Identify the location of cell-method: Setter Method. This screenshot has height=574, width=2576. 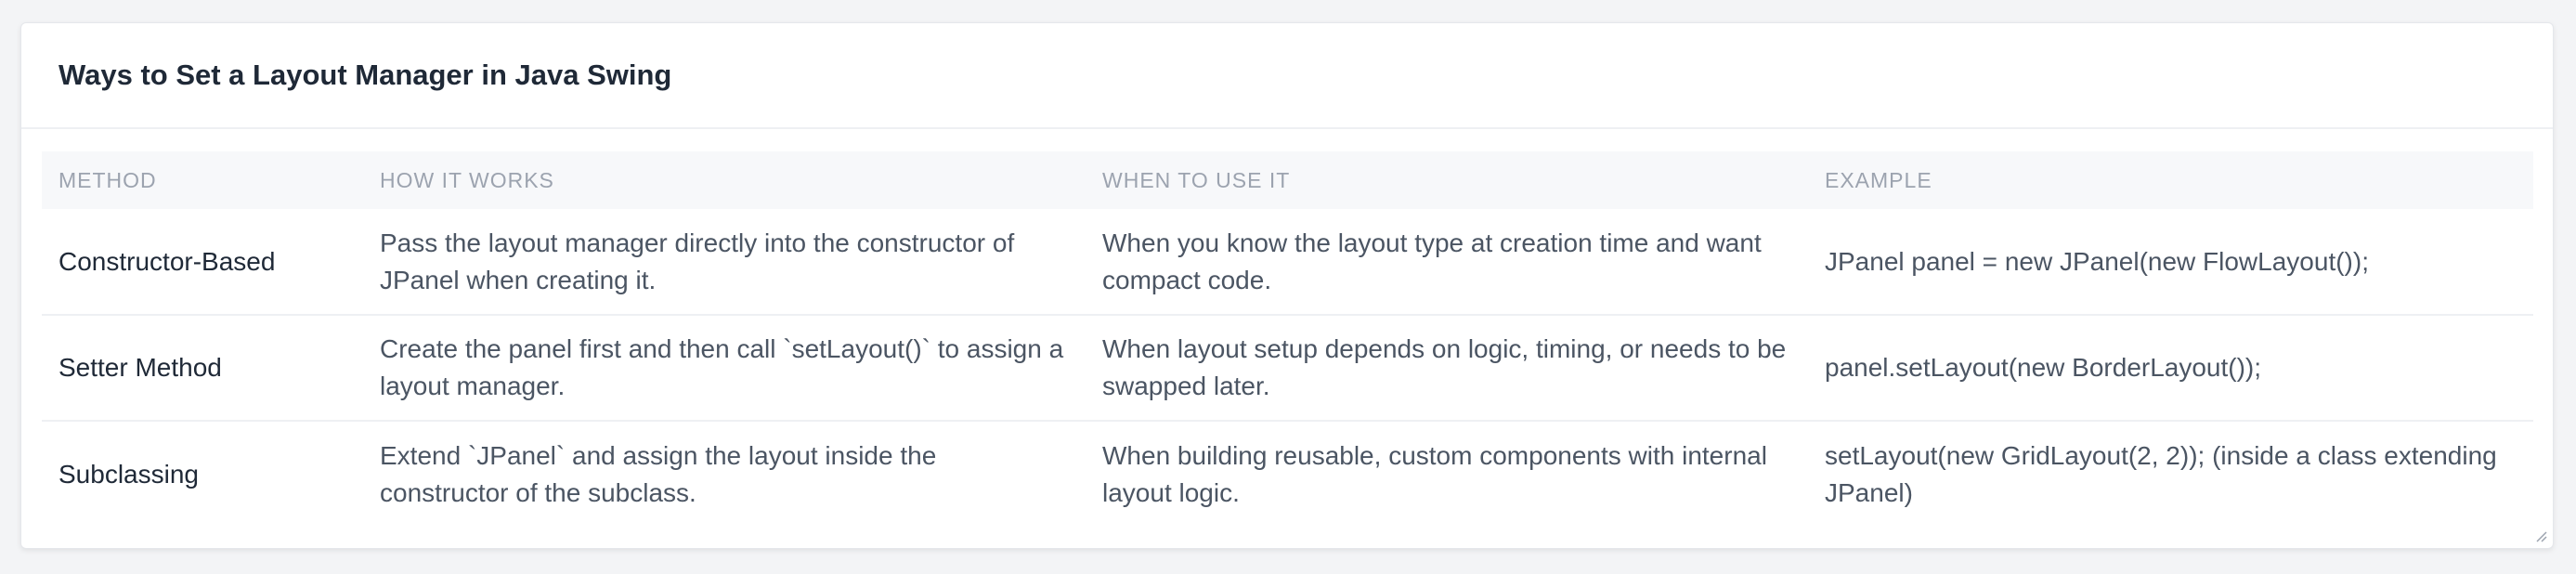
(140, 367).